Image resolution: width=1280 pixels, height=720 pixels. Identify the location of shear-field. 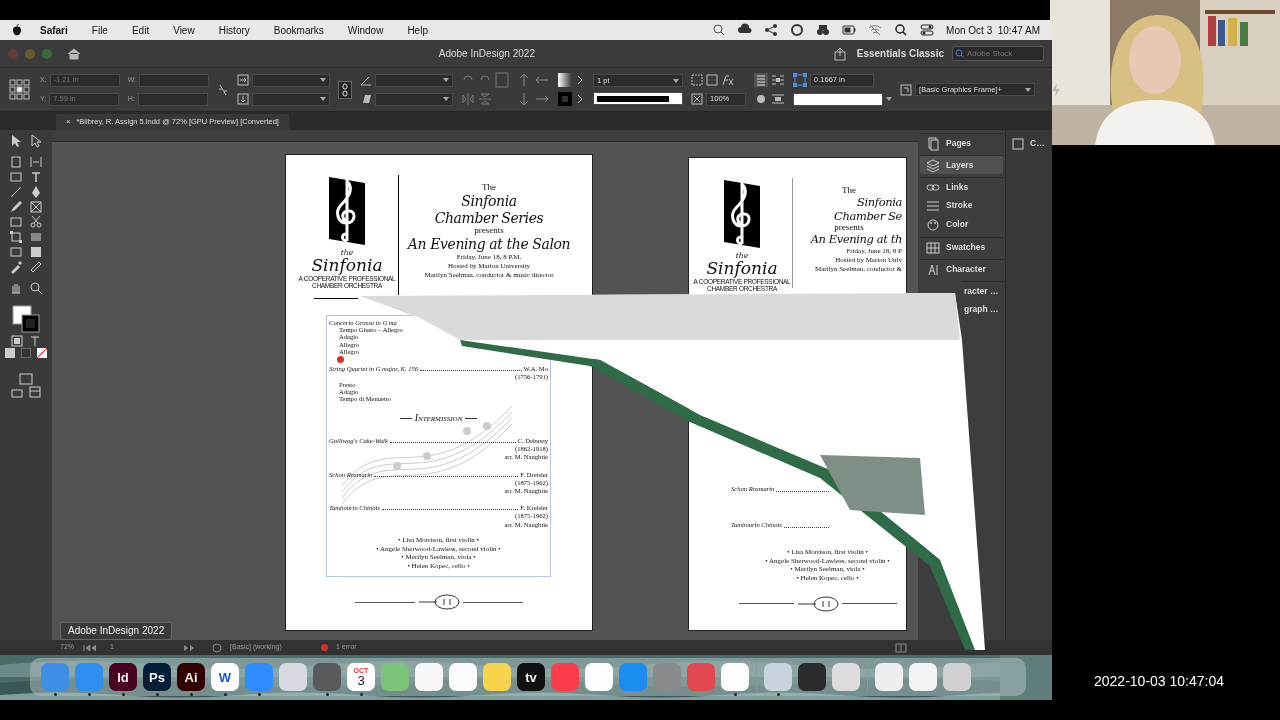
(414, 99).